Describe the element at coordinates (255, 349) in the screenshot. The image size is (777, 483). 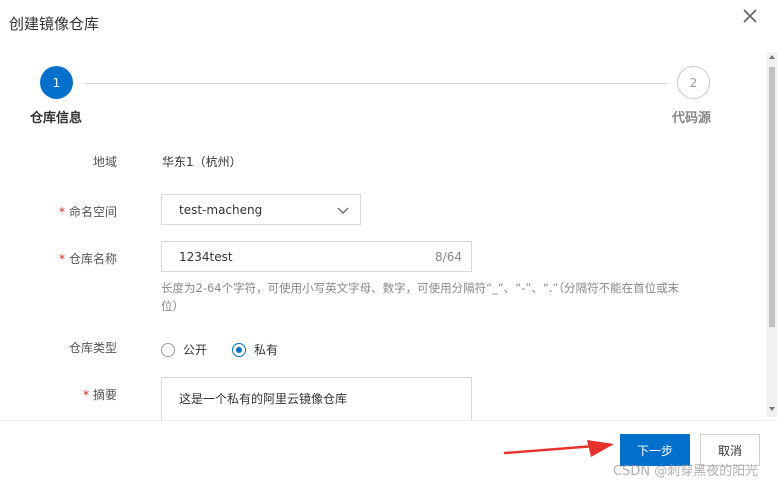
I see `radio-private: 私有` at that location.